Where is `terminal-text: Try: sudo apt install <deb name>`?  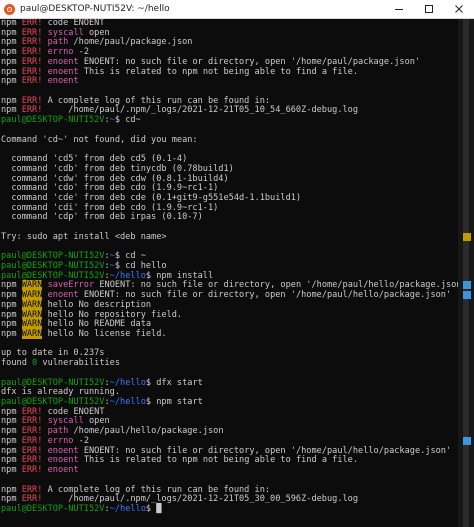
terminal-text: Try: sudo apt install <deb name> is located at coordinates (84, 236).